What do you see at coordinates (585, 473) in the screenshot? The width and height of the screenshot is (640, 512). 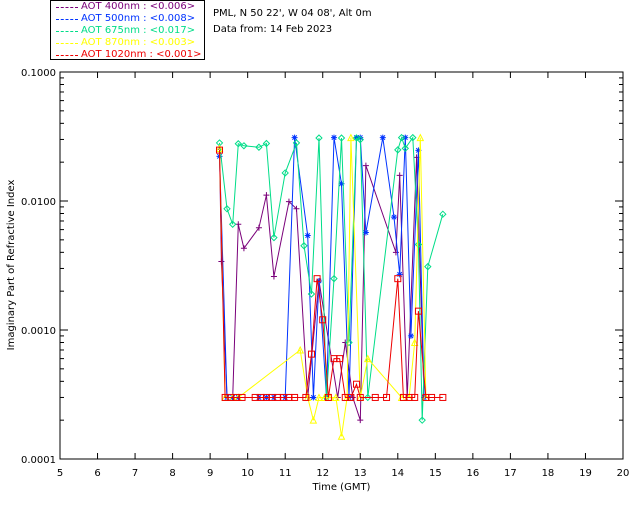 I see `x-tick-label: 19` at bounding box center [585, 473].